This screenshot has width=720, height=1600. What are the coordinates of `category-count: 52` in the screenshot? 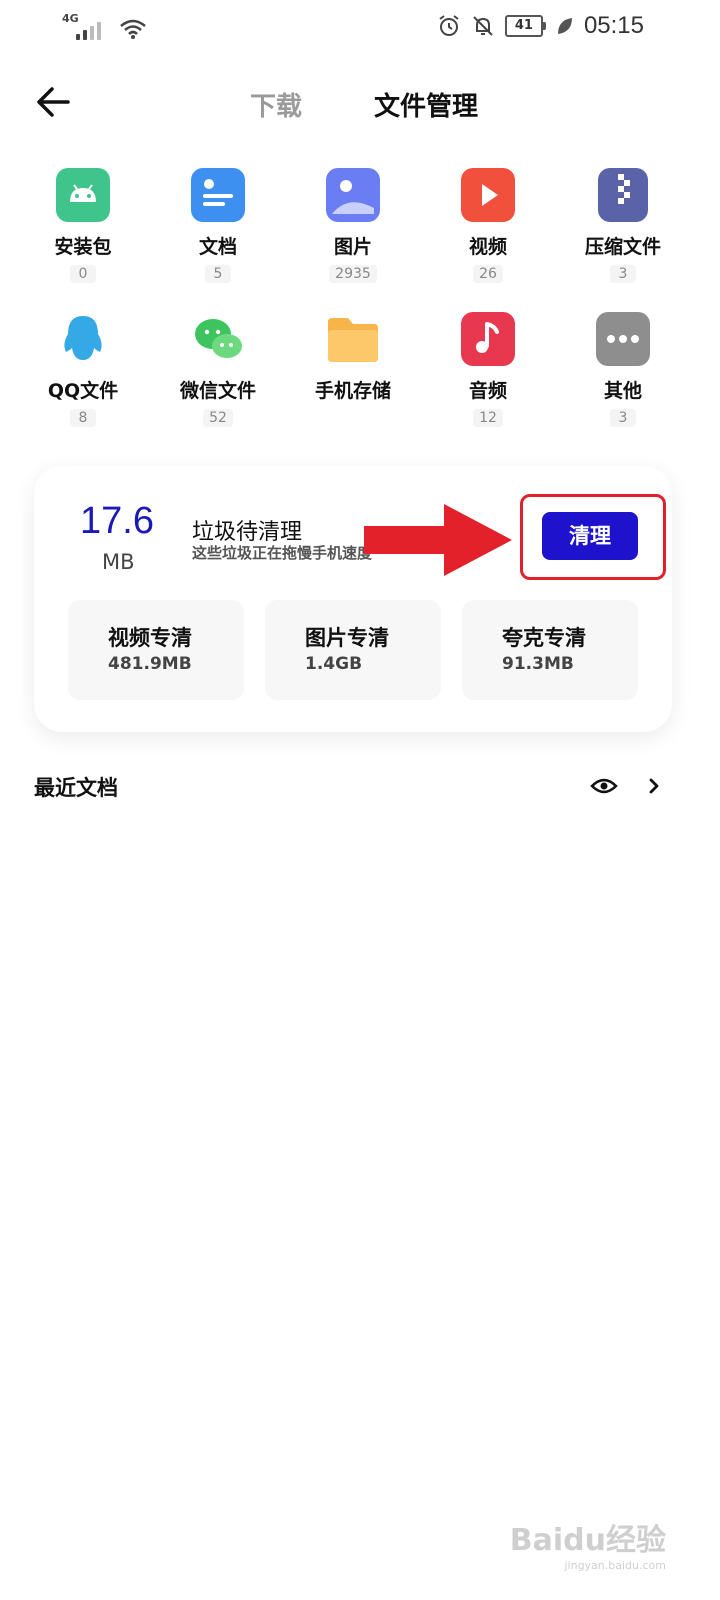 It's located at (218, 418).